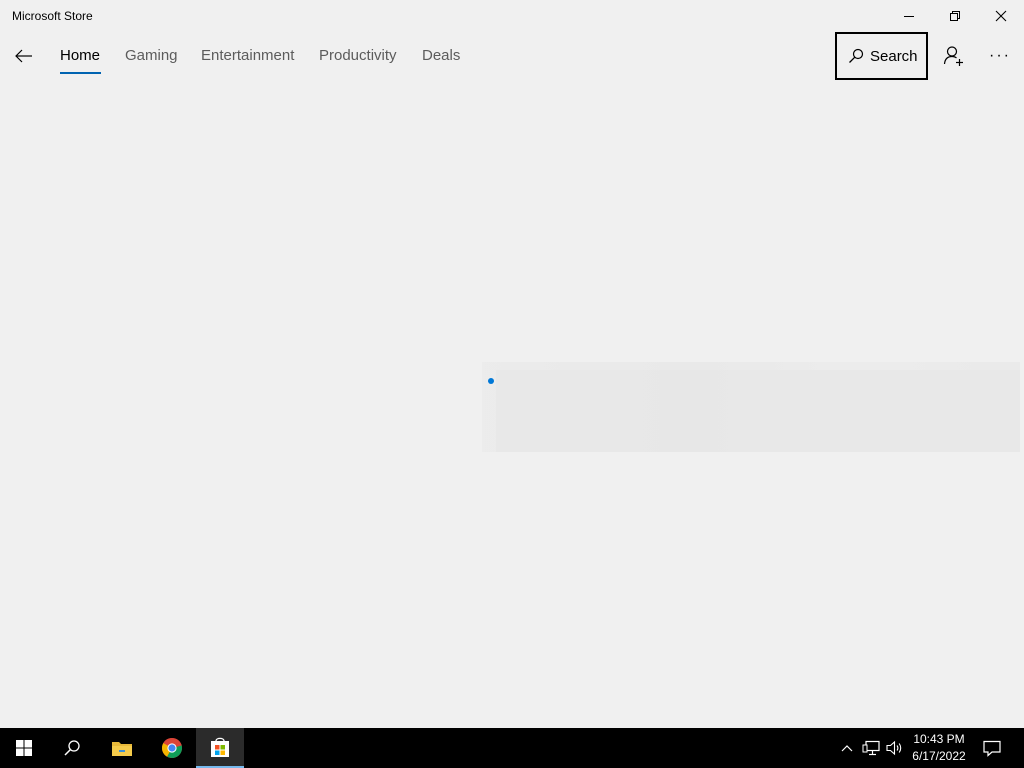 The height and width of the screenshot is (768, 1024). I want to click on restore-icon, so click(955, 16).